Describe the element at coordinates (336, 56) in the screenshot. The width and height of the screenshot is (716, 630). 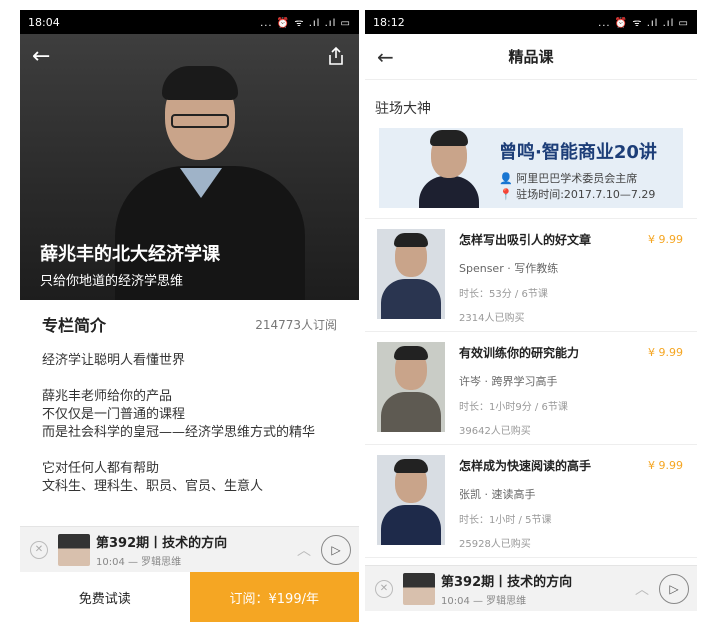
I see `share-icon` at that location.